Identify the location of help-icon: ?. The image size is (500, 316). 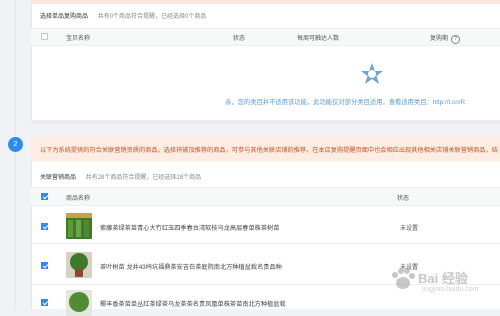
(456, 39).